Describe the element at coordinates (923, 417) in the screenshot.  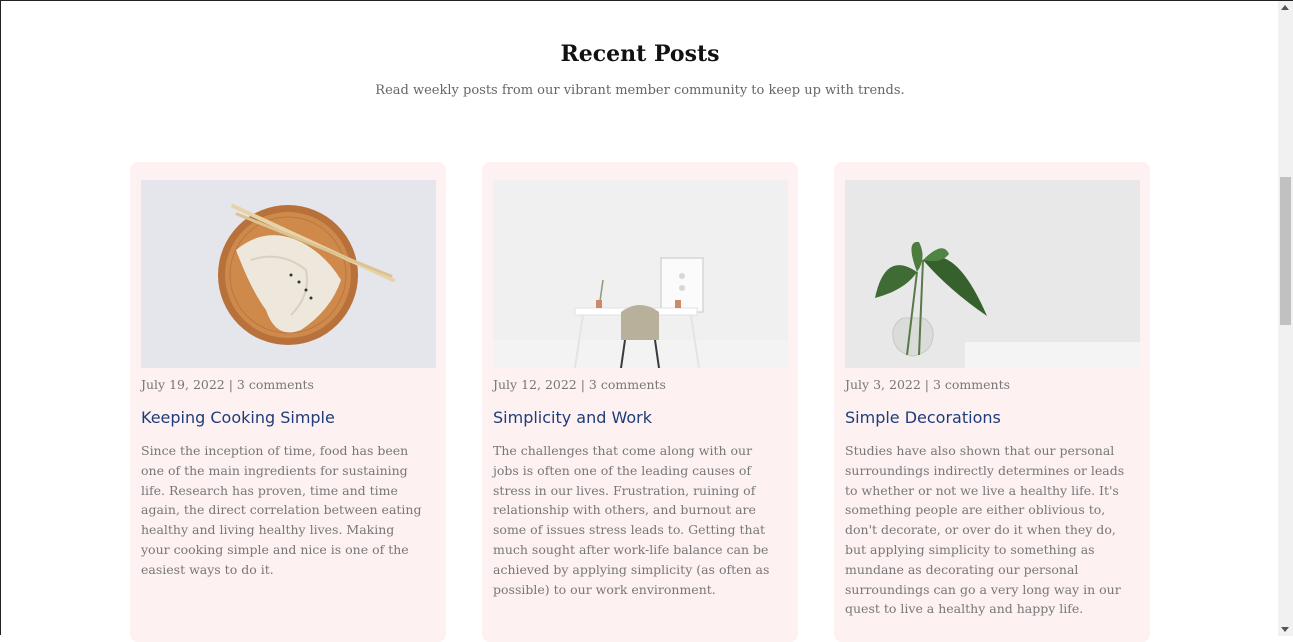
I see `post-title-link: Simple Decorations` at that location.